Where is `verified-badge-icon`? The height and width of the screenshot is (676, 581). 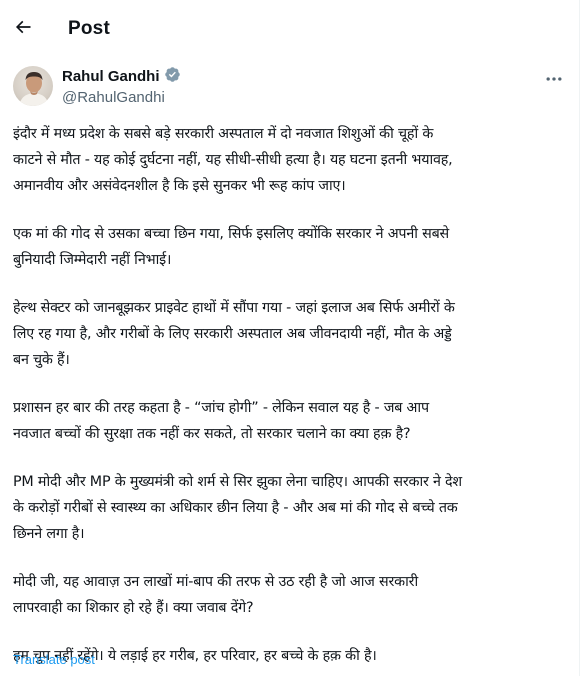
verified-badge-icon is located at coordinates (172, 76).